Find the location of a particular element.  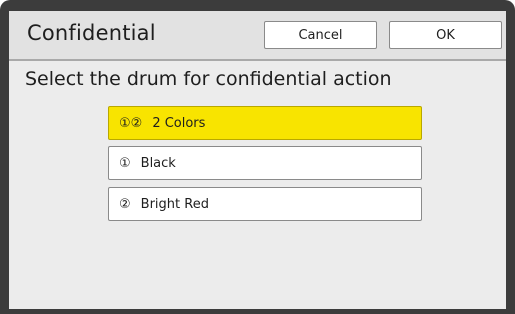

option-label: Bright Red is located at coordinates (174, 204).